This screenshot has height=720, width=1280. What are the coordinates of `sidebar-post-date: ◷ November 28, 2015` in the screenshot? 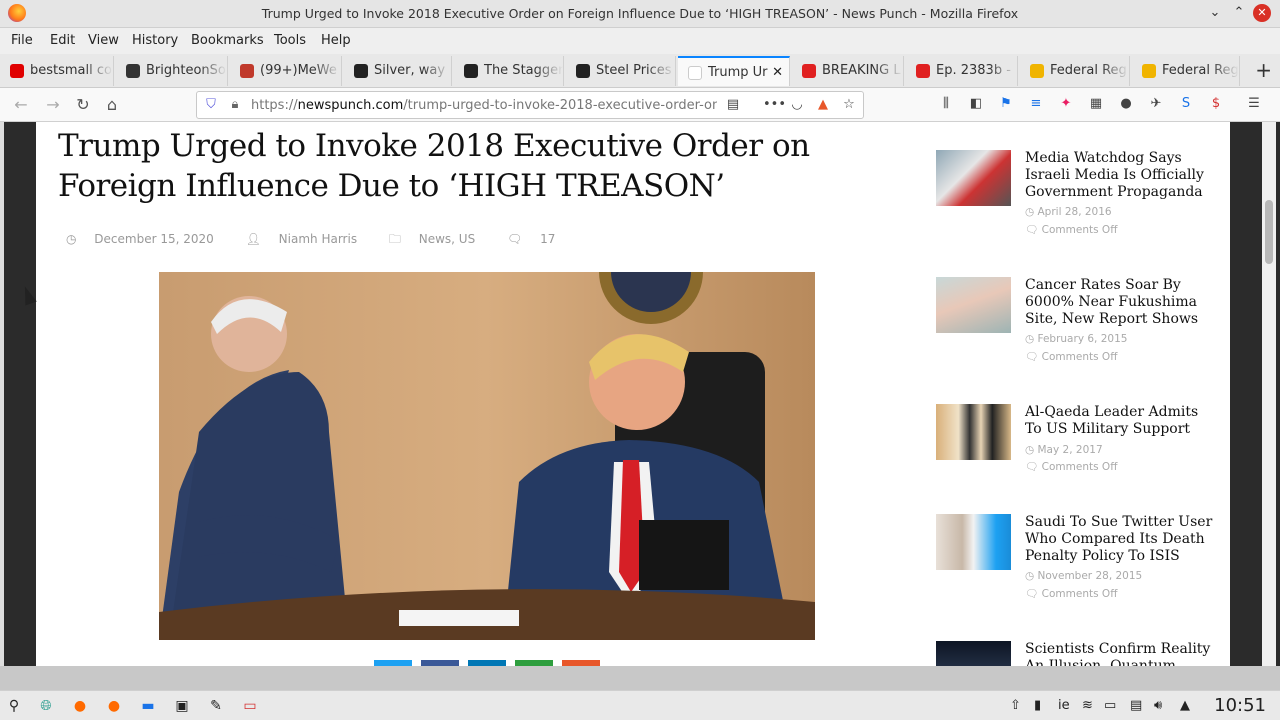 It's located at (1084, 576).